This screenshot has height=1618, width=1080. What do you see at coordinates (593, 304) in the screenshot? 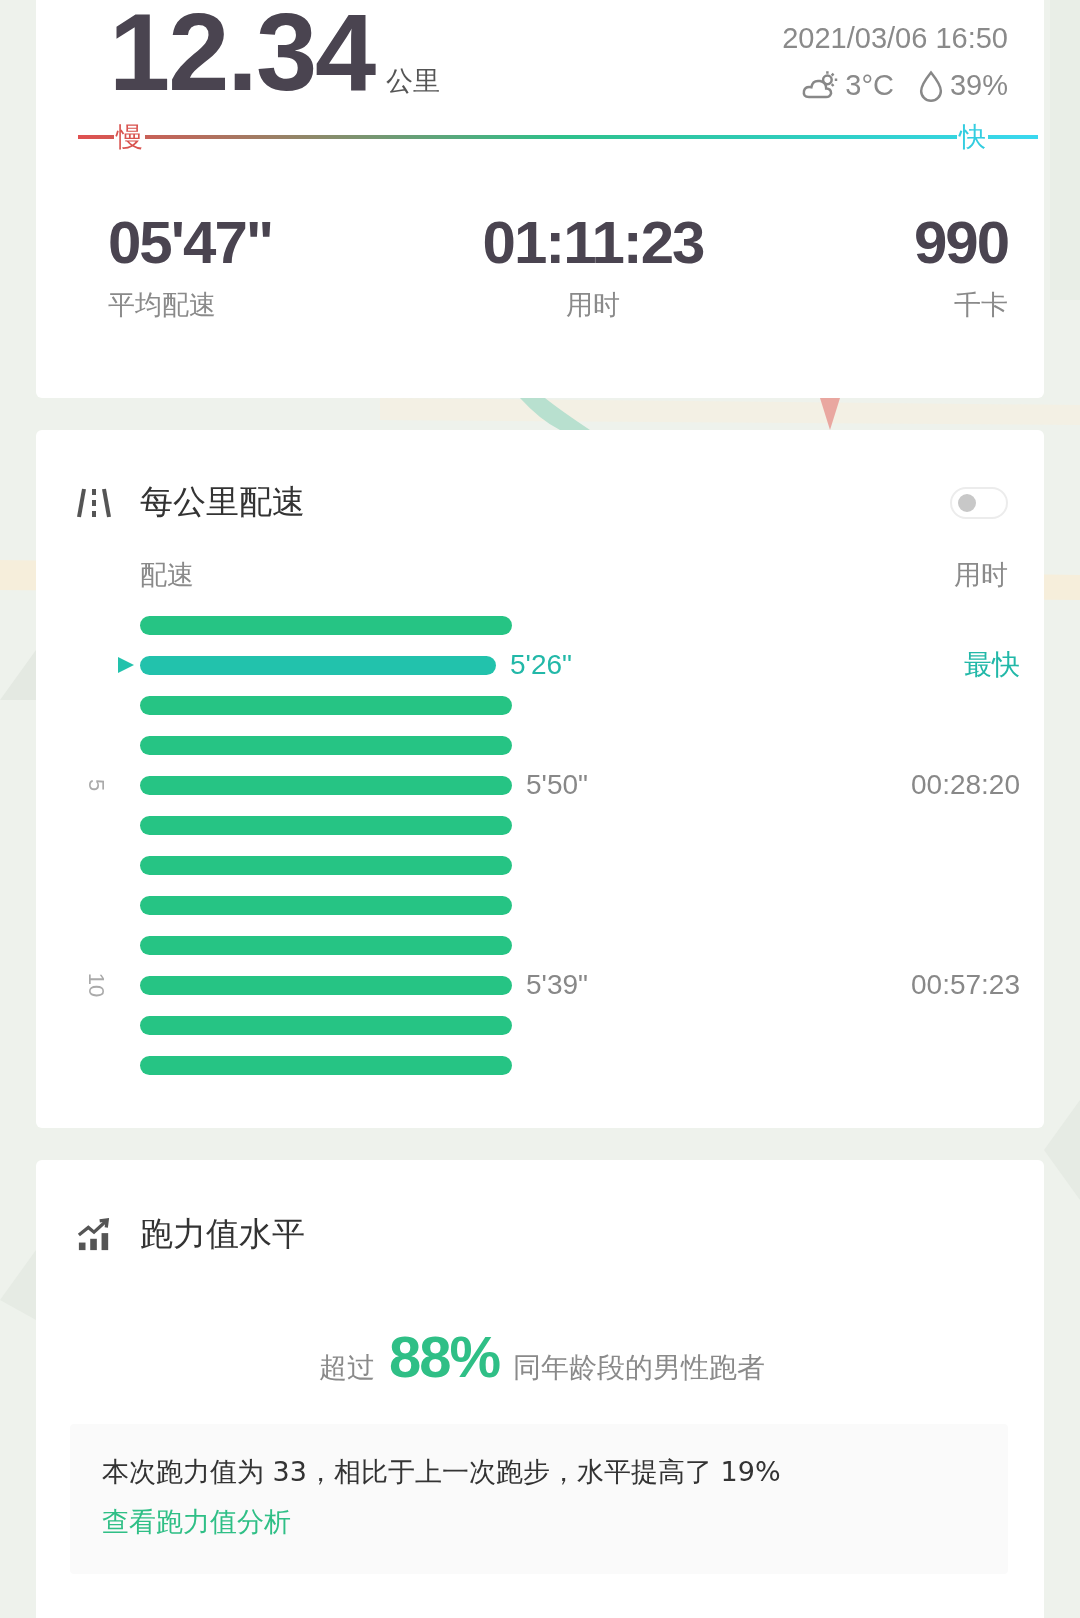
I see `stat-label: 用时` at bounding box center [593, 304].